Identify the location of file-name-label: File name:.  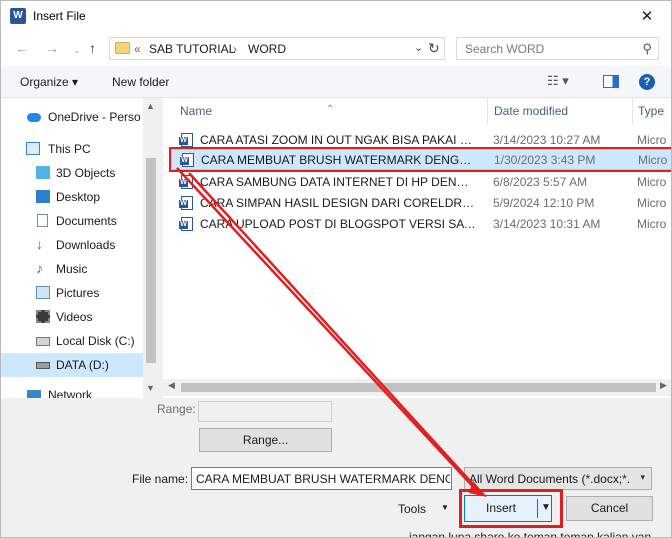
(160, 479).